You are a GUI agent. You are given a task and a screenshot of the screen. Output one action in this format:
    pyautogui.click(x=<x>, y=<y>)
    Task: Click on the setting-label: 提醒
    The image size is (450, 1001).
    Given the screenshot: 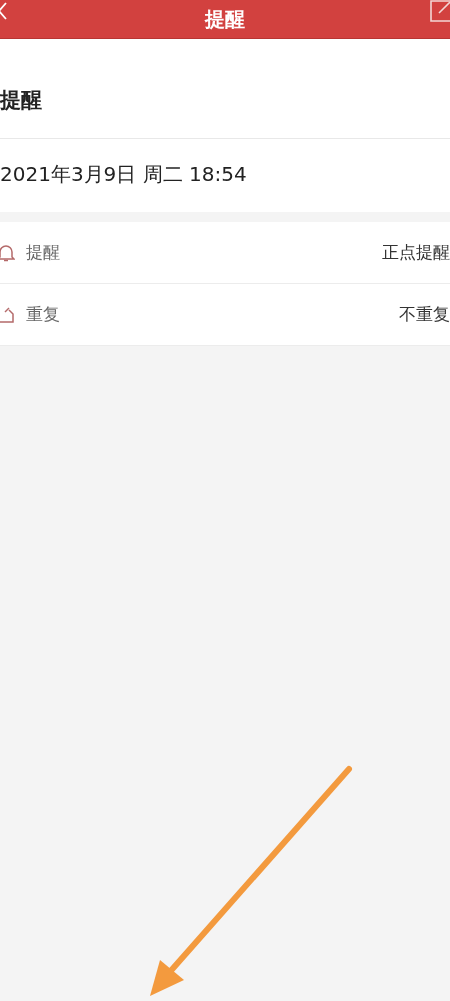 What is the action you would take?
    pyautogui.click(x=43, y=252)
    